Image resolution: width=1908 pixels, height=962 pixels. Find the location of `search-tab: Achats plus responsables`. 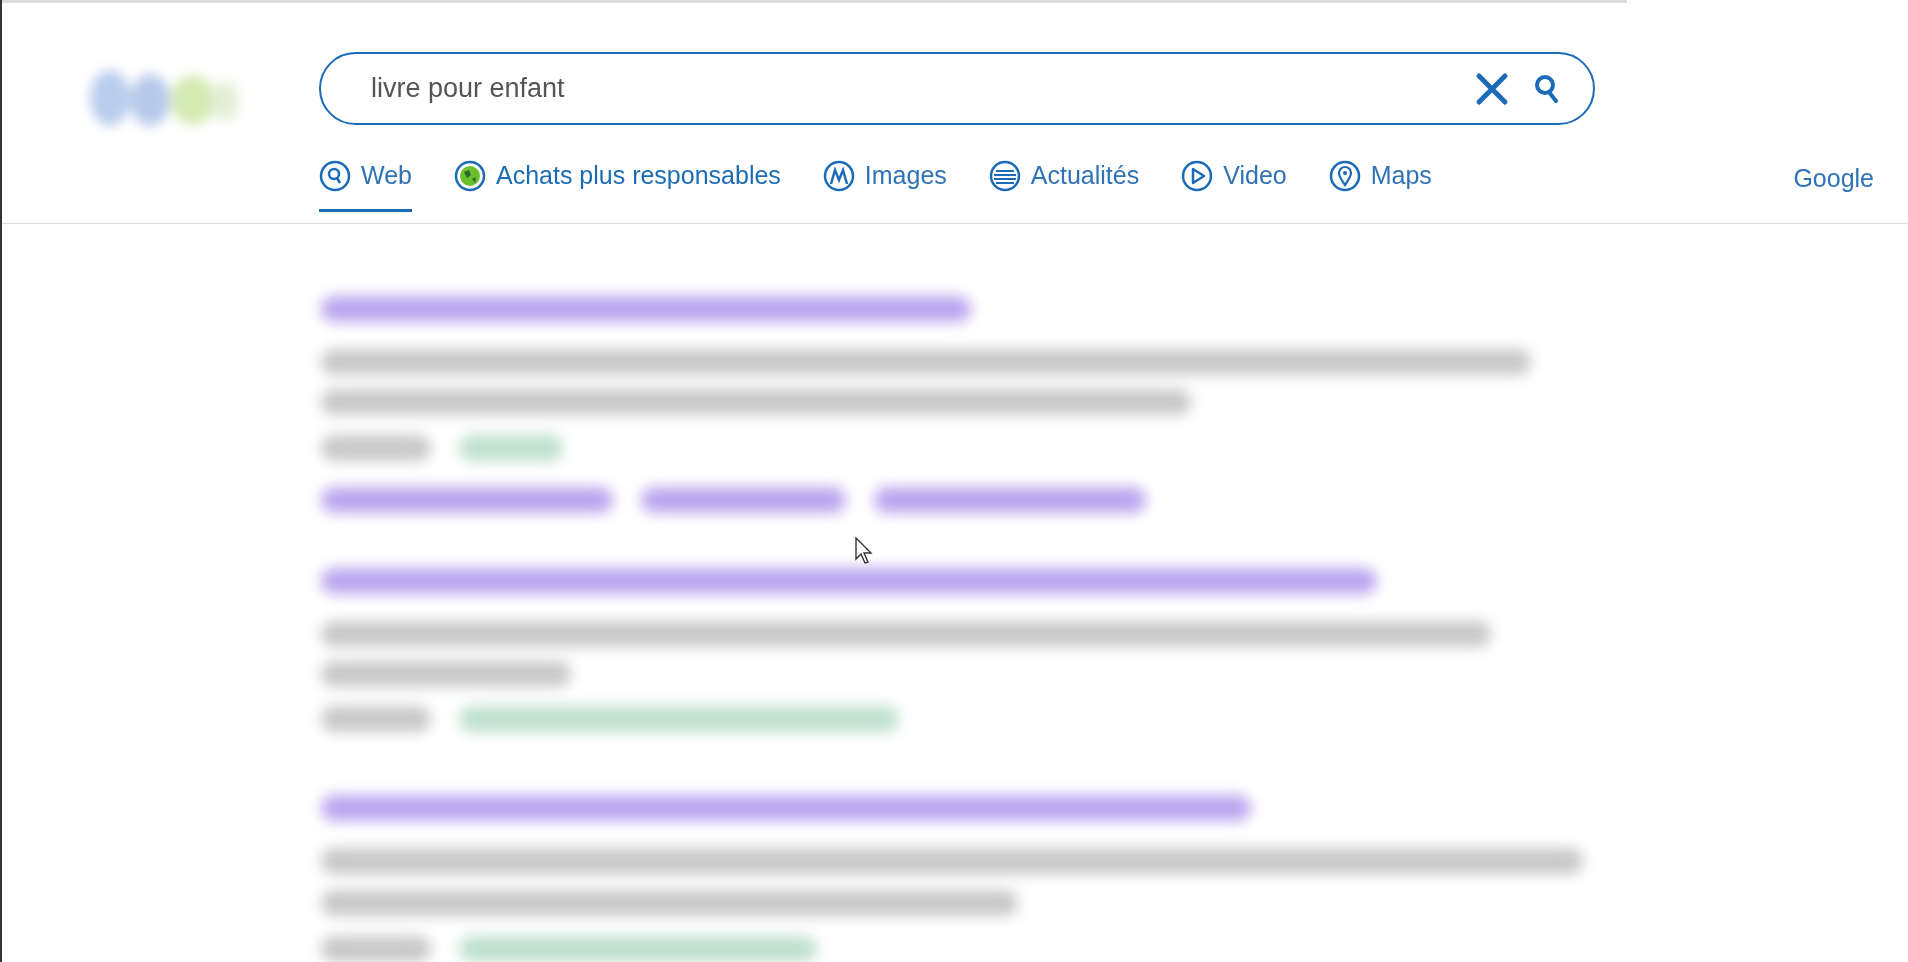

search-tab: Achats plus responsables is located at coordinates (617, 184).